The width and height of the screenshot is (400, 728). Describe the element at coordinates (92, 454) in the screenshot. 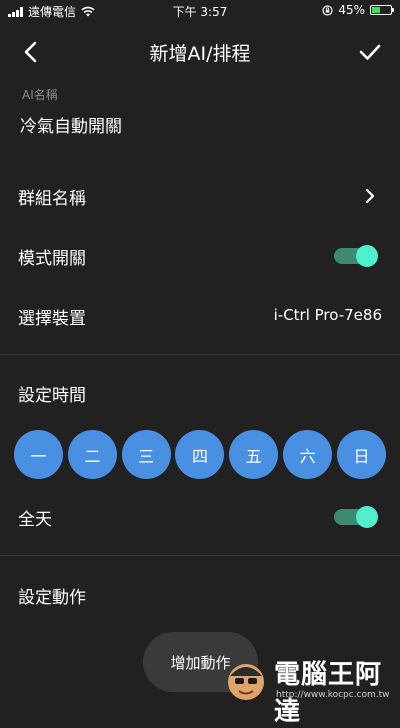

I see `day-button-tue: 二` at that location.